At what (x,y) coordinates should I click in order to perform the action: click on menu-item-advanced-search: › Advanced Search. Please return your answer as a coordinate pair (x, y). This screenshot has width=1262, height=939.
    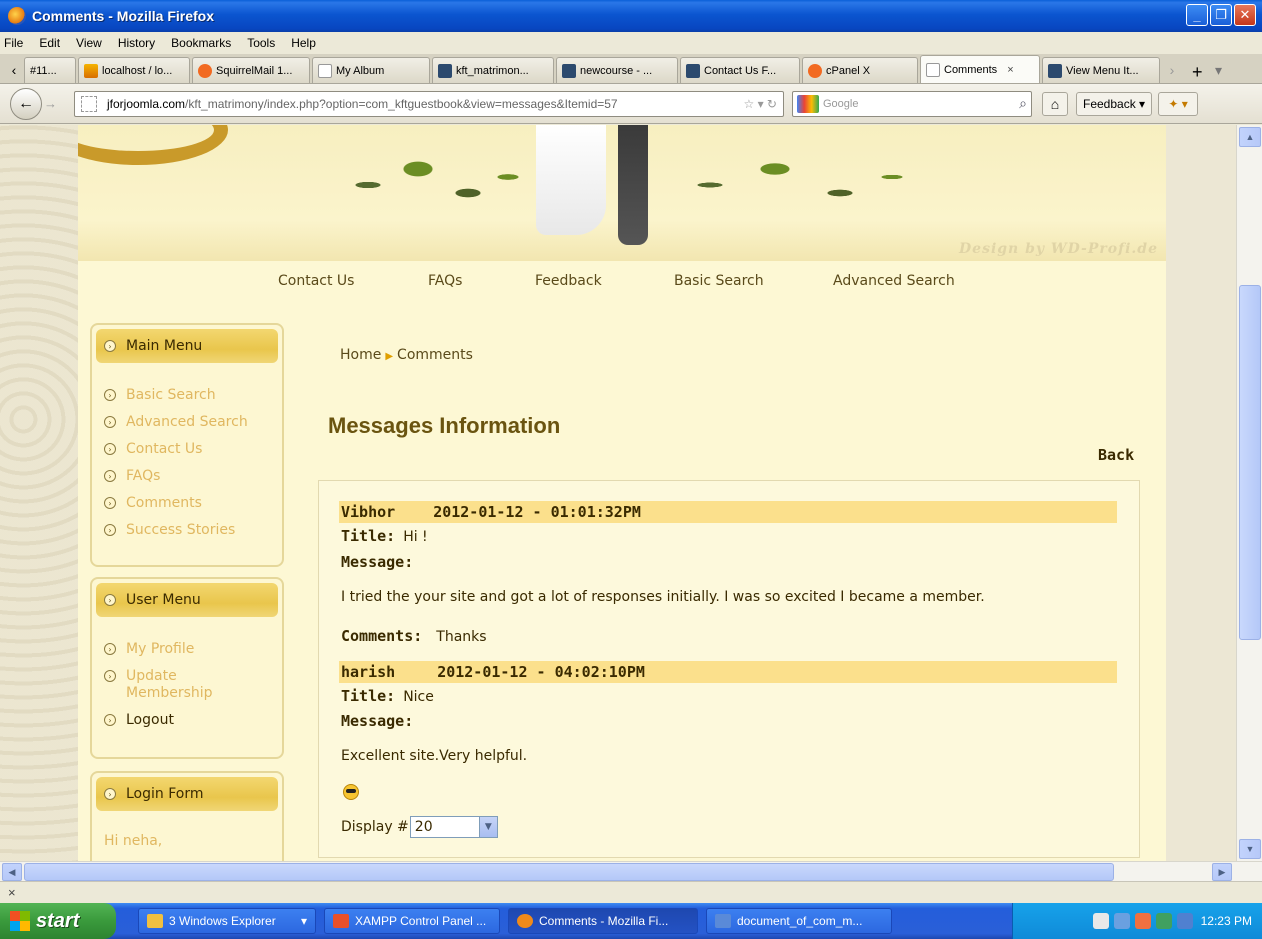
    Looking at the image, I should click on (187, 422).